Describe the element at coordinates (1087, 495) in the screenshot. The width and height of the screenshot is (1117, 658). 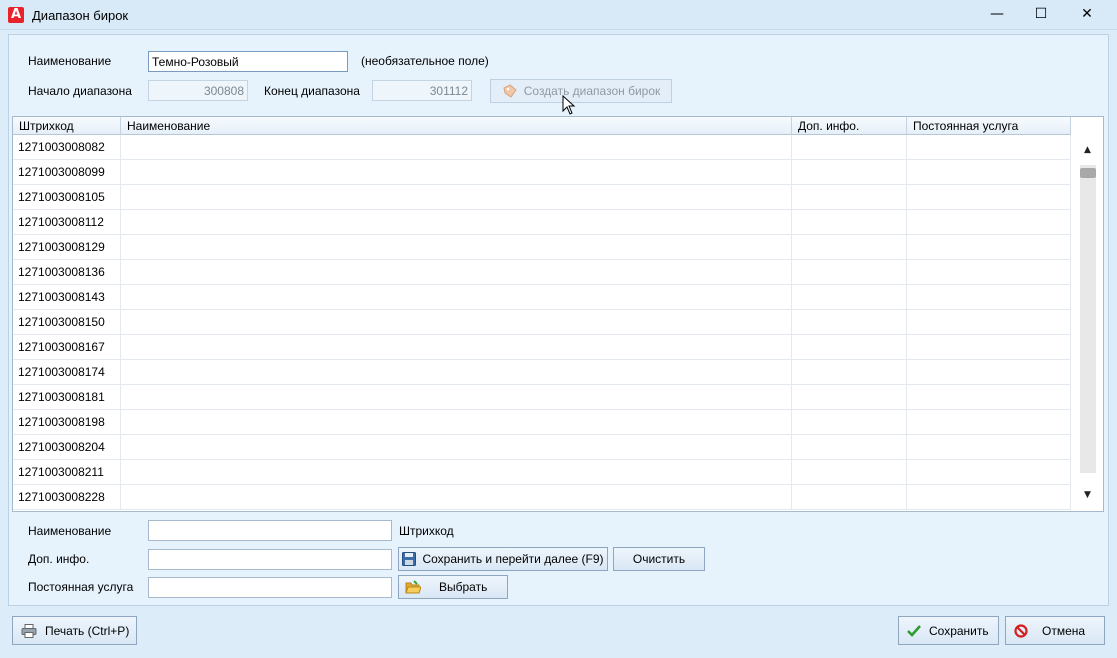
I see `scroll-down-icon: ▼` at that location.